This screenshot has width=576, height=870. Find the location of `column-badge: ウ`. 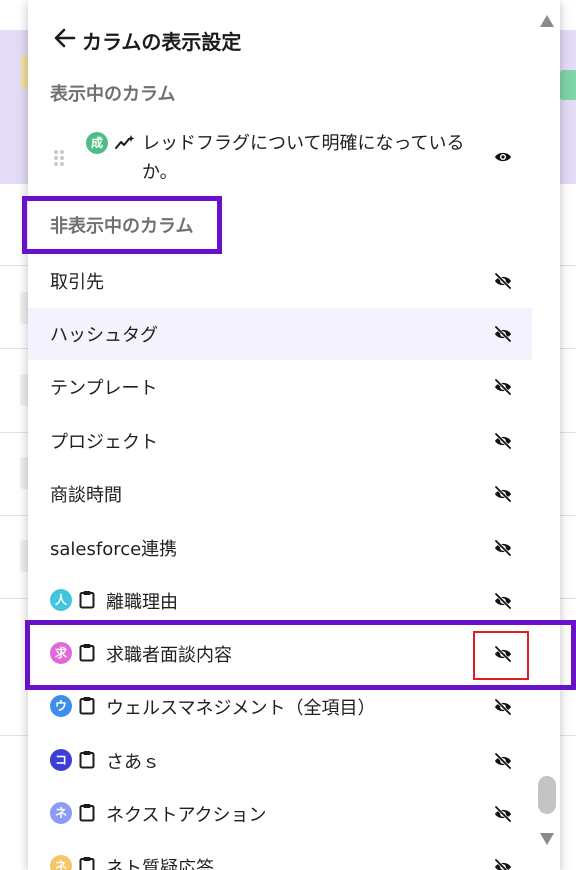

column-badge: ウ is located at coordinates (61, 706).